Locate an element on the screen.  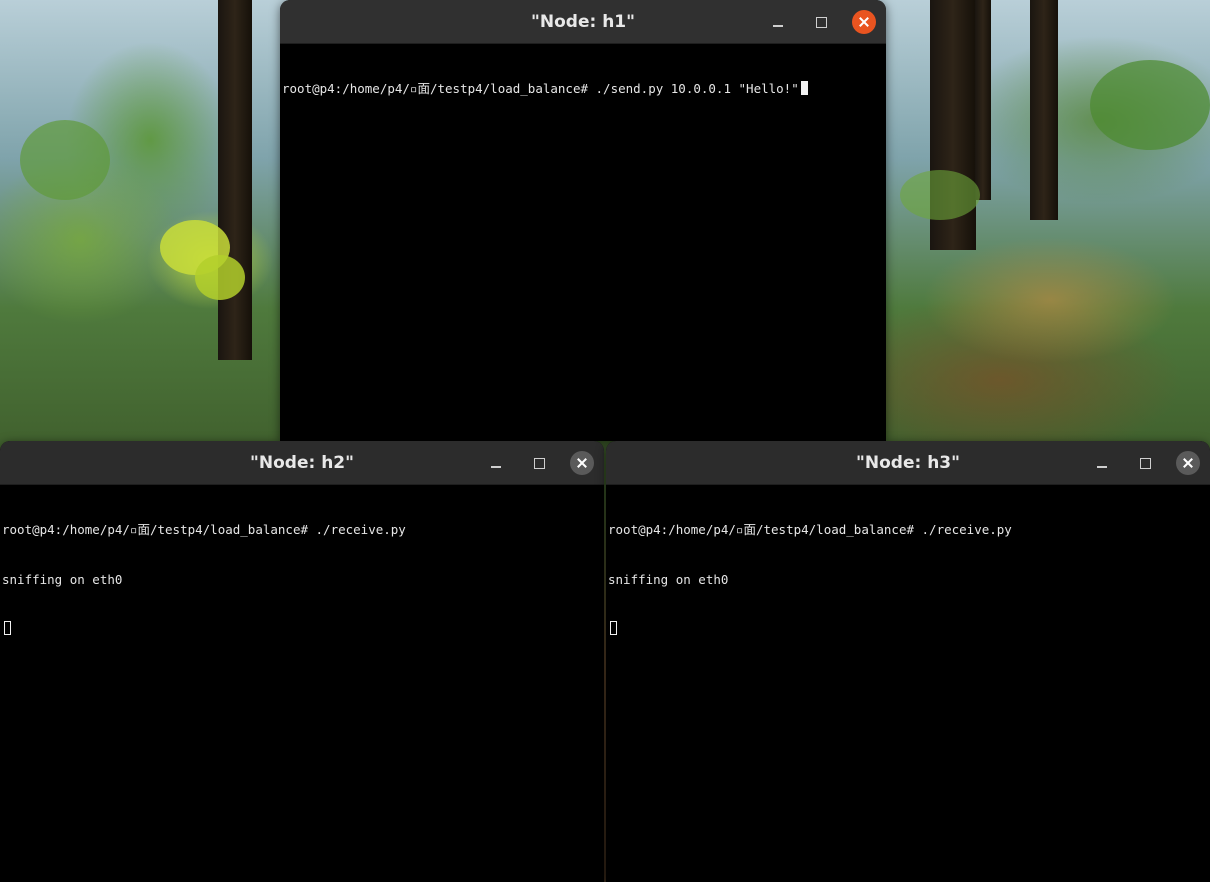
window-titlebar: "Node: h1" is located at coordinates (583, 22).